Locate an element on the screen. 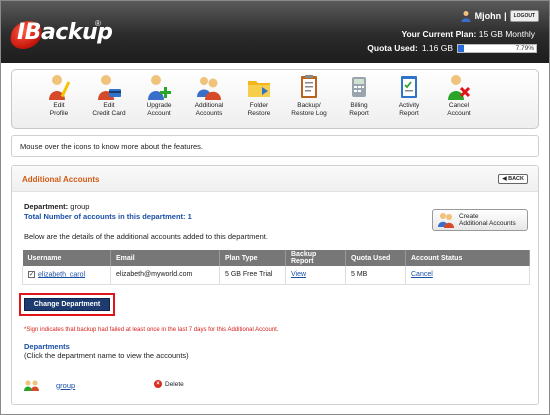 Image resolution: width=550 pixels, height=415 pixels. edit-profile-icon is located at coordinates (60, 87).